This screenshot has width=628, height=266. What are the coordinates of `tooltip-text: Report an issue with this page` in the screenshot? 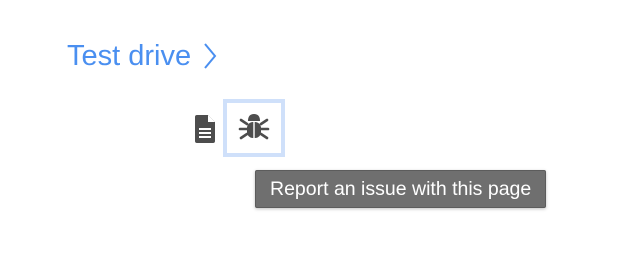 It's located at (401, 189).